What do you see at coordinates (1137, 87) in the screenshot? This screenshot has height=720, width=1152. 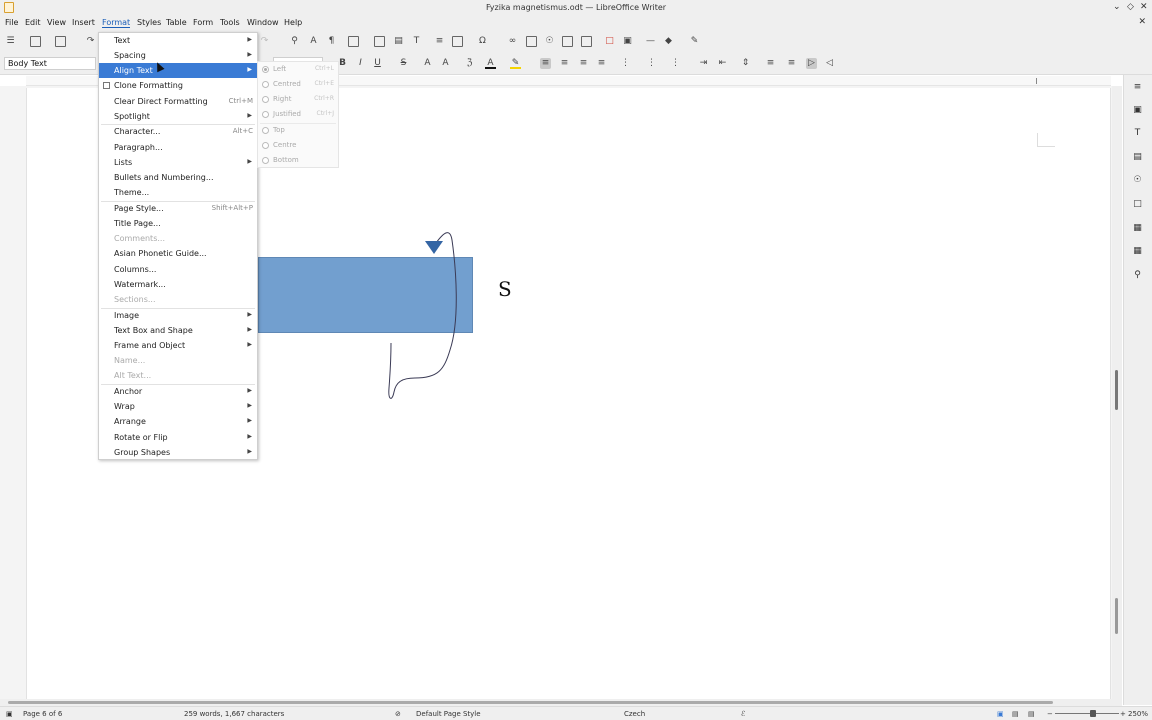 I see `sidebar-menu-icon: ≡` at bounding box center [1137, 87].